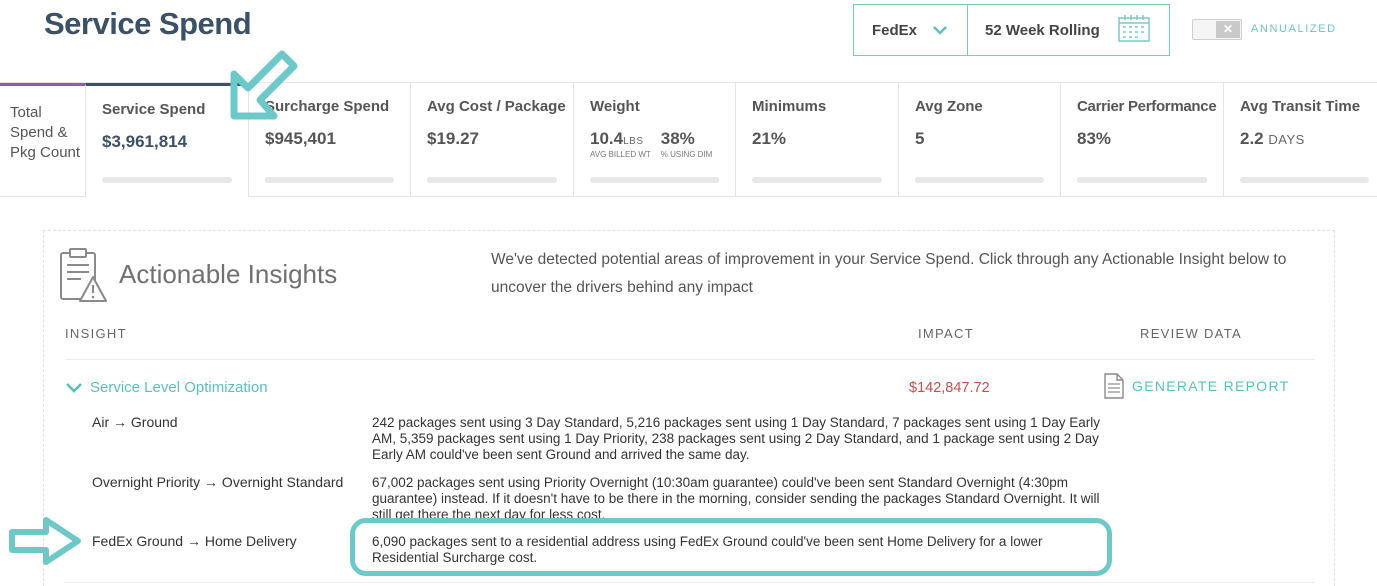  Describe the element at coordinates (148, 23) in the screenshot. I see `page-title: Service Spend` at that location.